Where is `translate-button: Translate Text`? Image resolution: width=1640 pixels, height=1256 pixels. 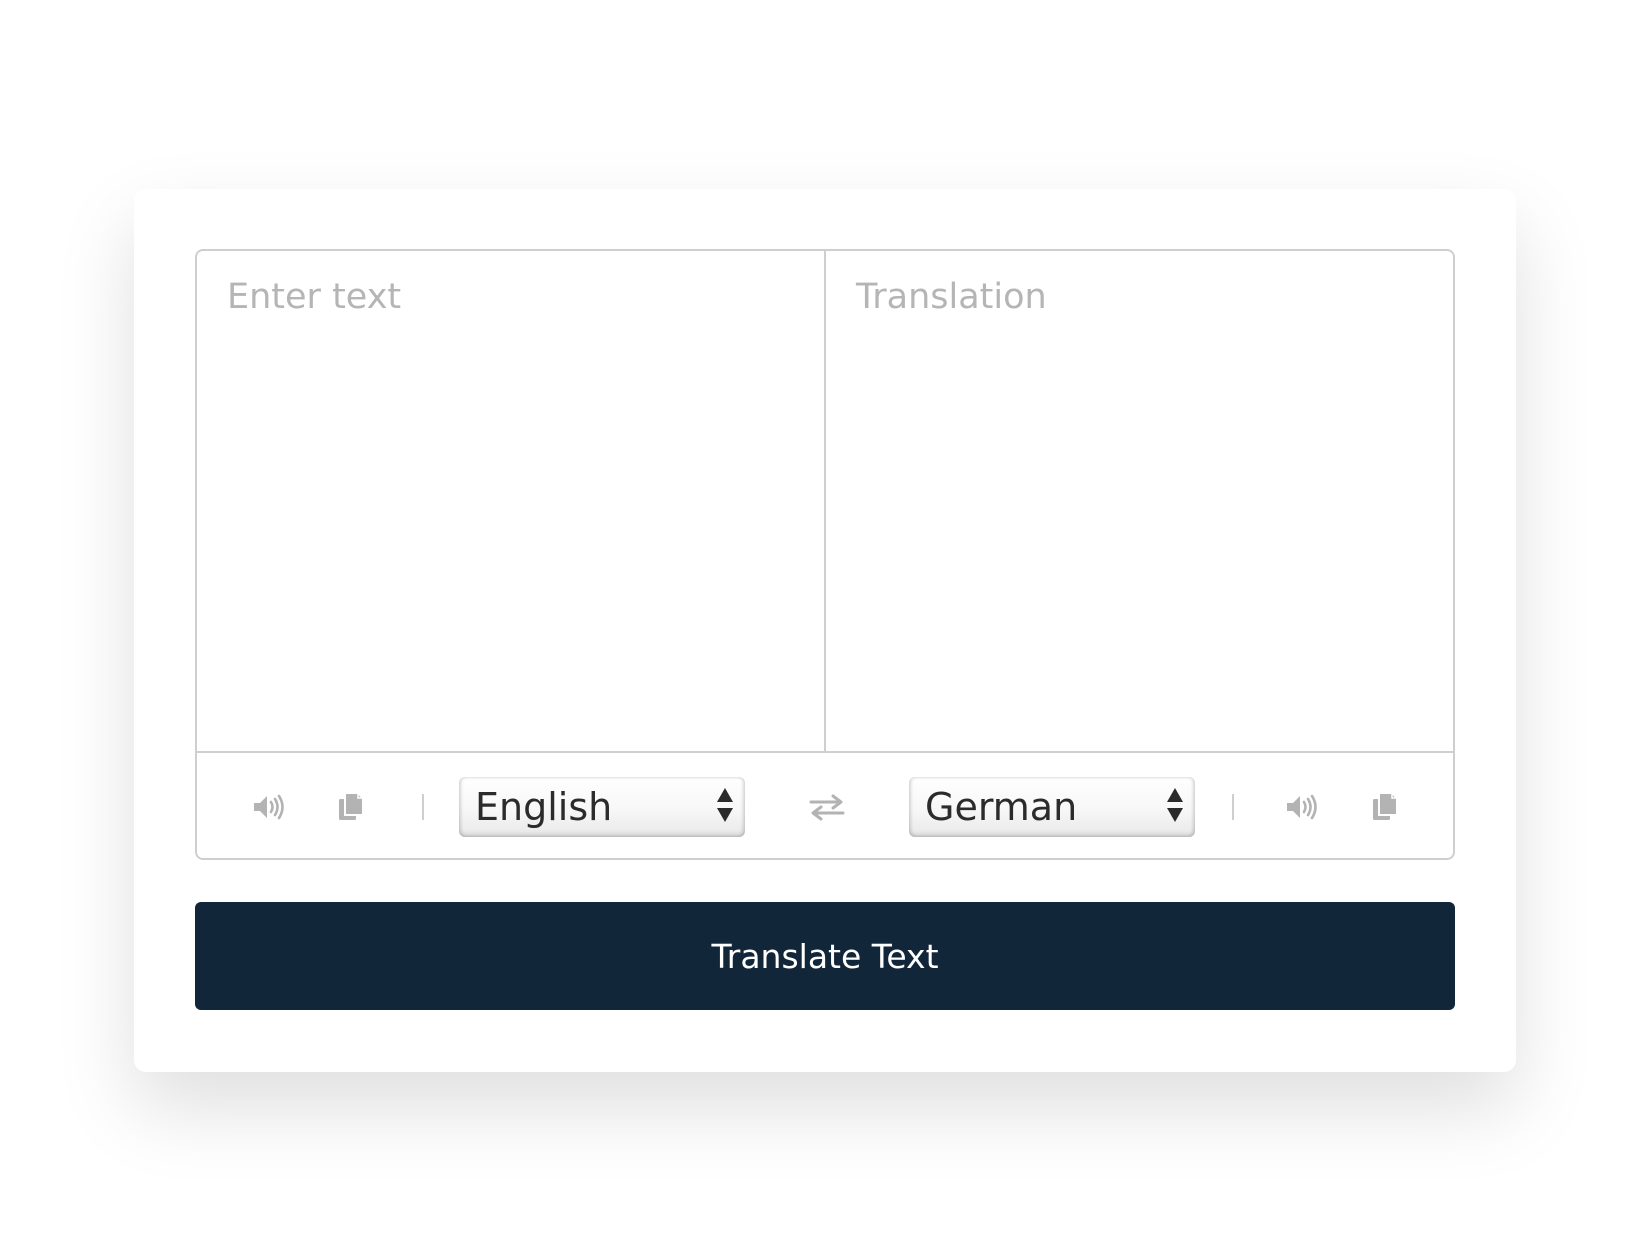 translate-button: Translate Text is located at coordinates (825, 956).